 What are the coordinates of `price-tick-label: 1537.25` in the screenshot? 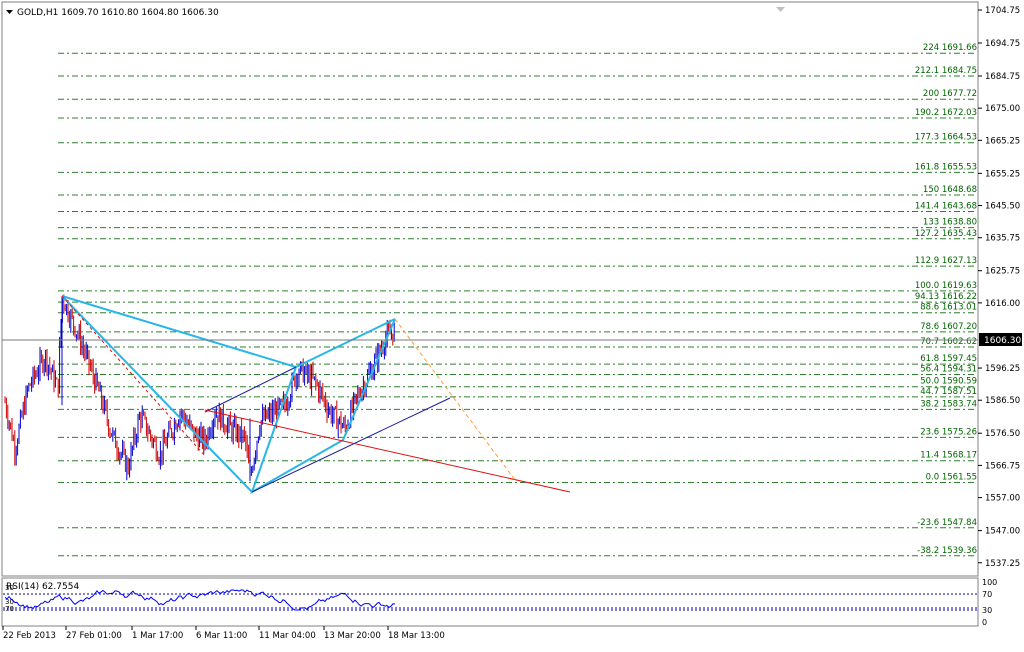 It's located at (1002, 564).